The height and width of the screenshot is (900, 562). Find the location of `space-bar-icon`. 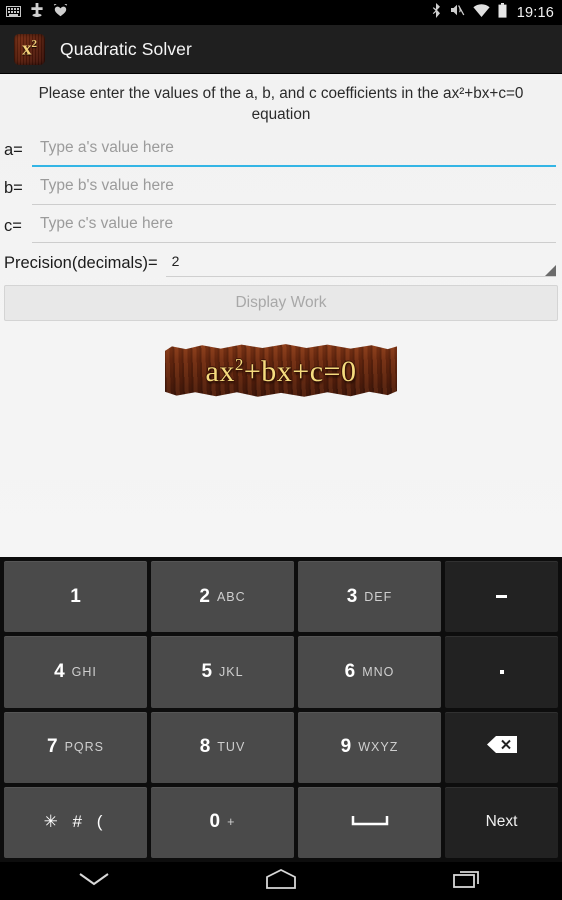

space-bar-icon is located at coordinates (370, 822).